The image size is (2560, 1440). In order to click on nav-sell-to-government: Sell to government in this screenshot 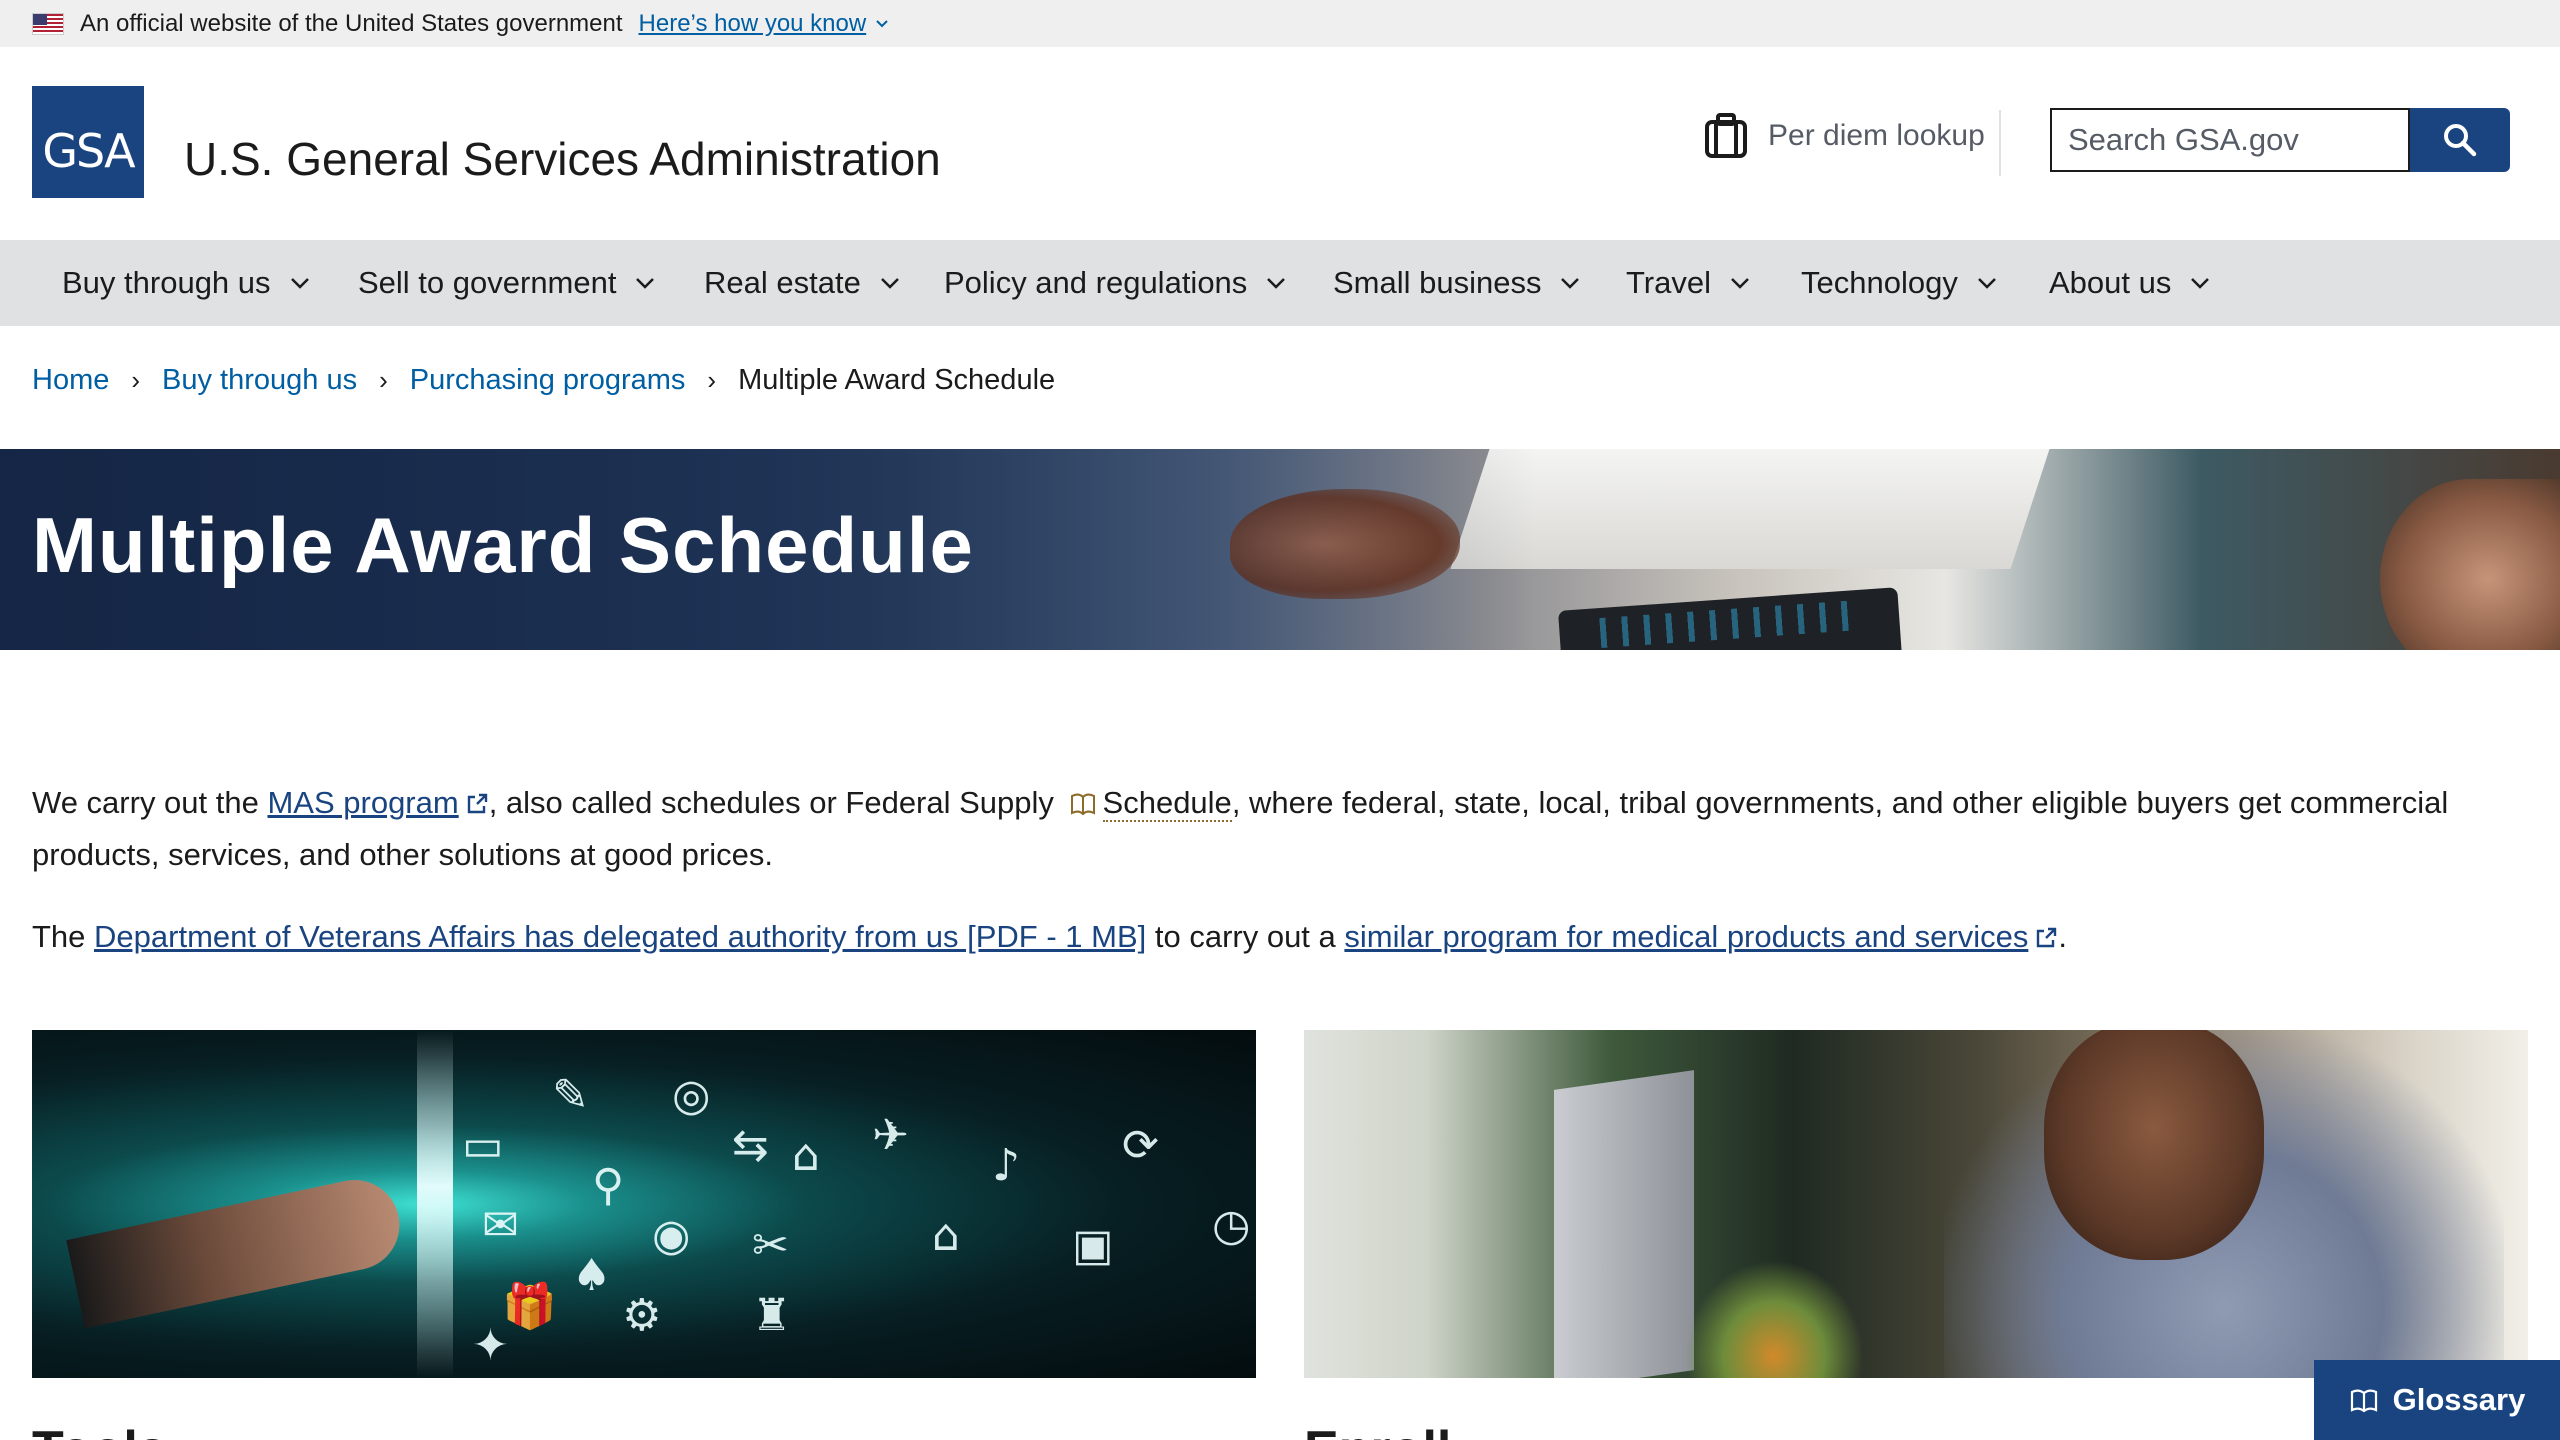, I will do `click(507, 283)`.